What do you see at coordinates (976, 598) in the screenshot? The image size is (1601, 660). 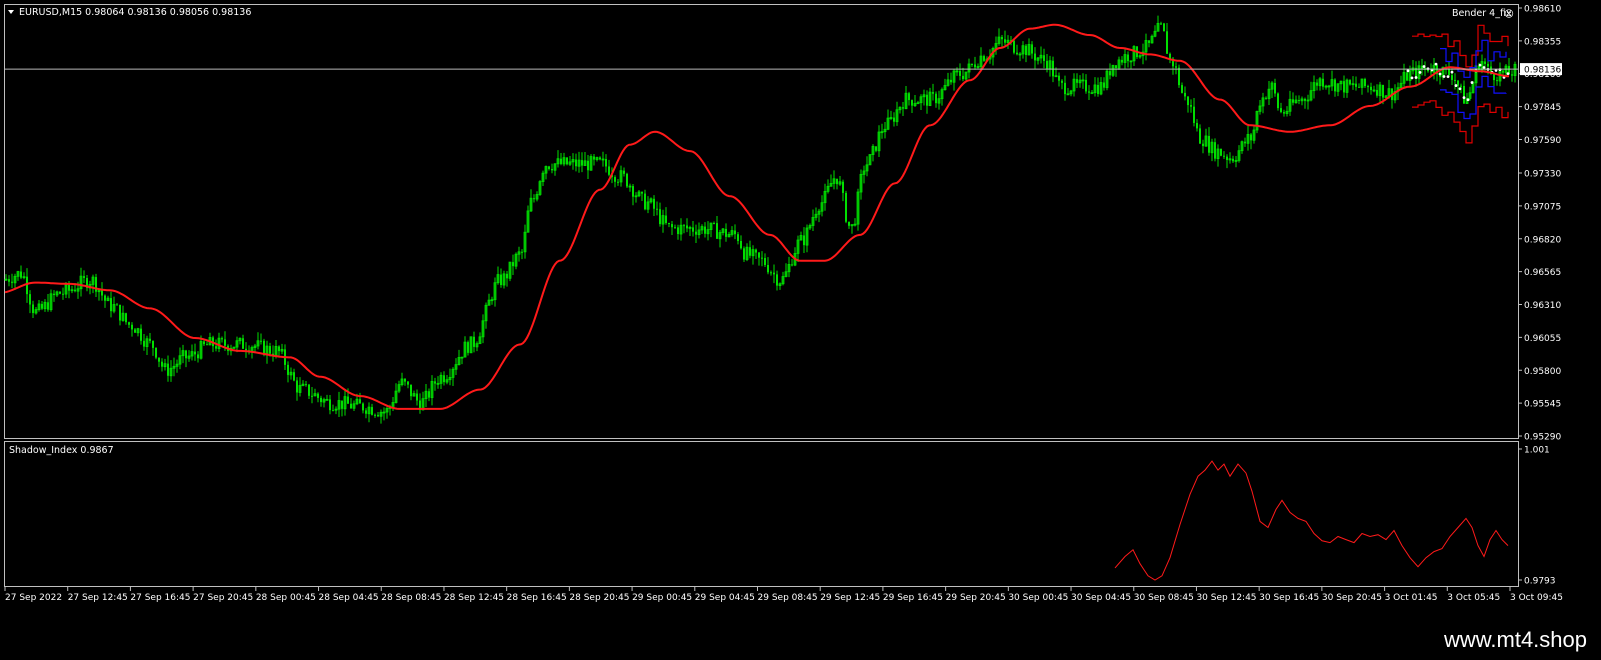 I see `x-tick-label: 29 Sep 20:45` at bounding box center [976, 598].